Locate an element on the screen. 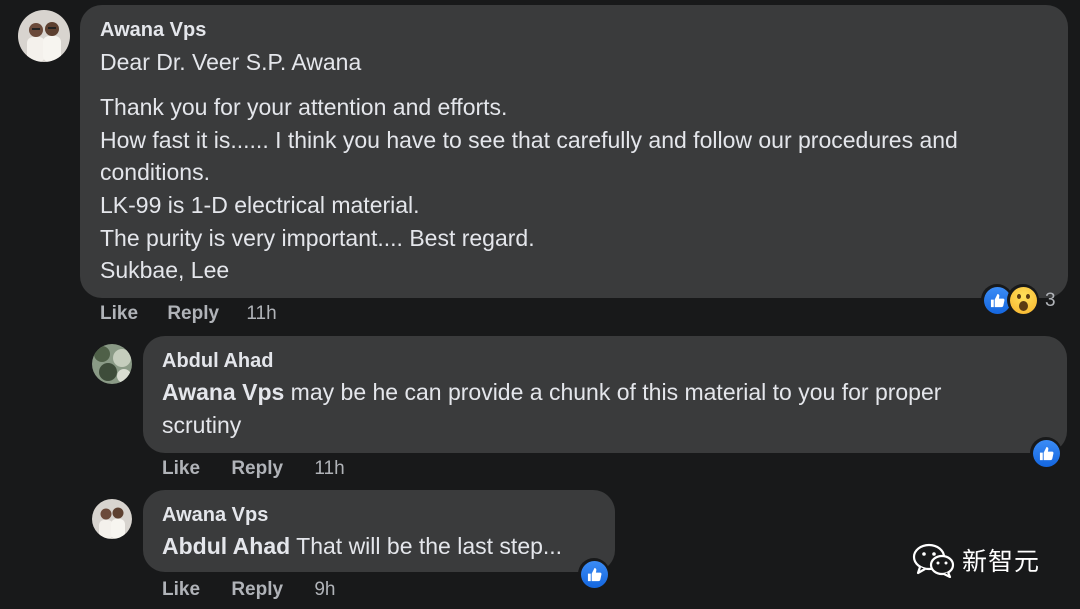 The height and width of the screenshot is (609, 1080). comment-author: Abdul Ahad is located at coordinates (217, 361).